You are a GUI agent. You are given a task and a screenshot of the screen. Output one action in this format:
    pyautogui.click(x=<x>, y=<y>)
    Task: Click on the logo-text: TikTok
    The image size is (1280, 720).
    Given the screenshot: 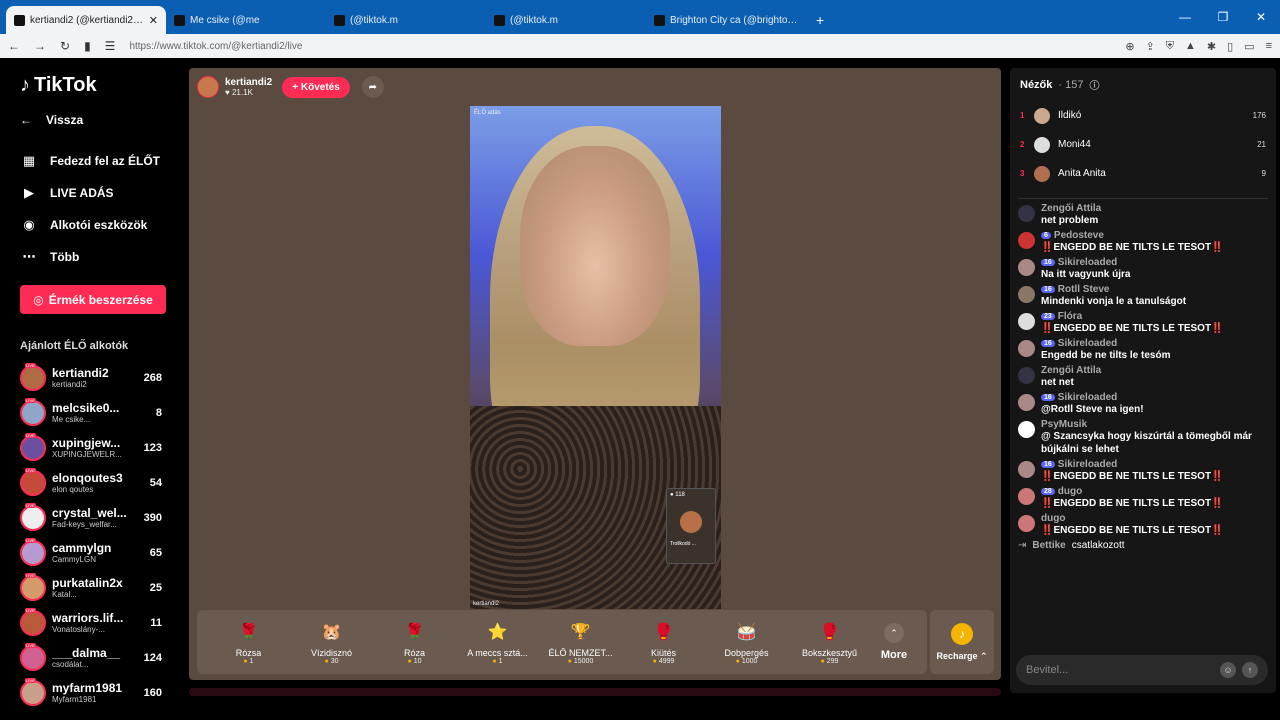 What is the action you would take?
    pyautogui.click(x=65, y=85)
    